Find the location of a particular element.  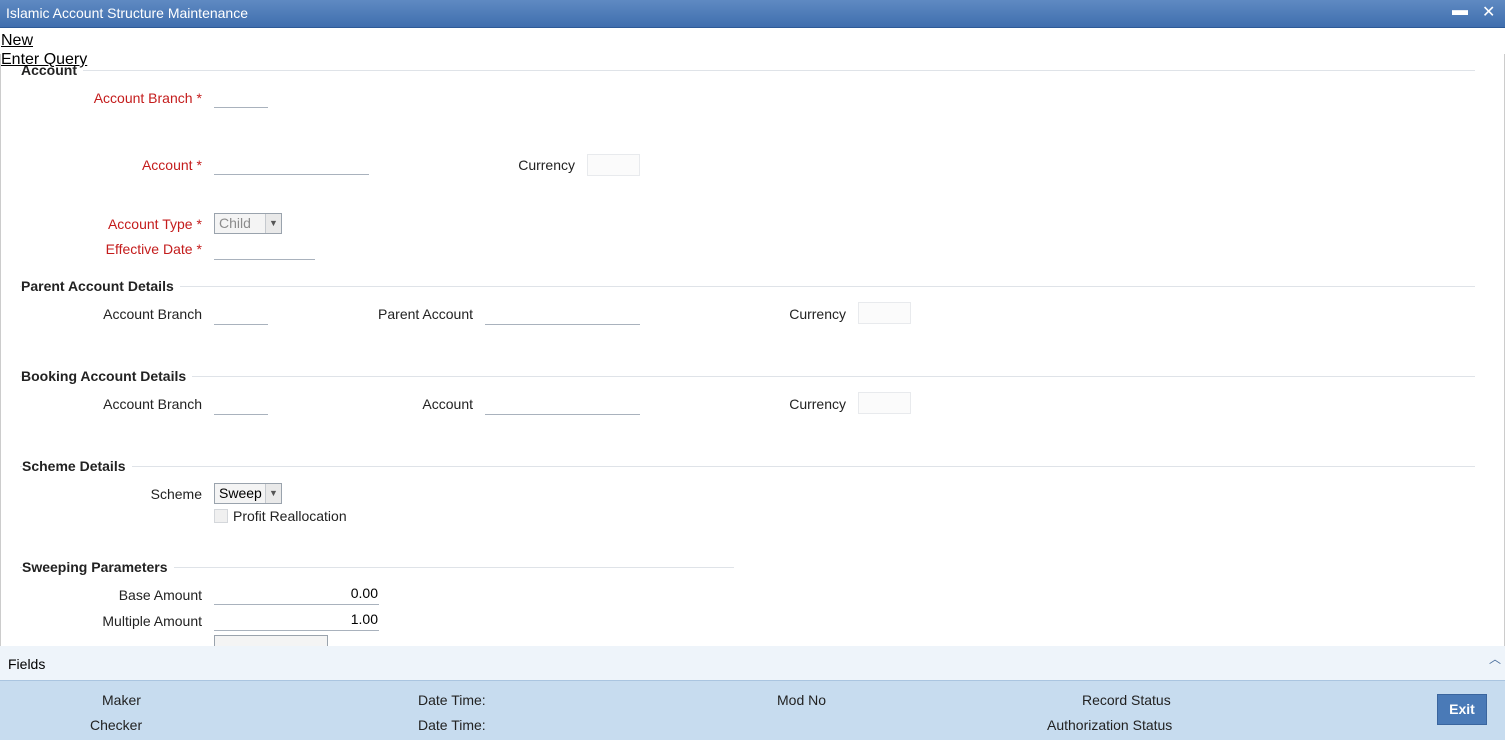

parent-account-branch-label: Account Branch is located at coordinates (152, 314).